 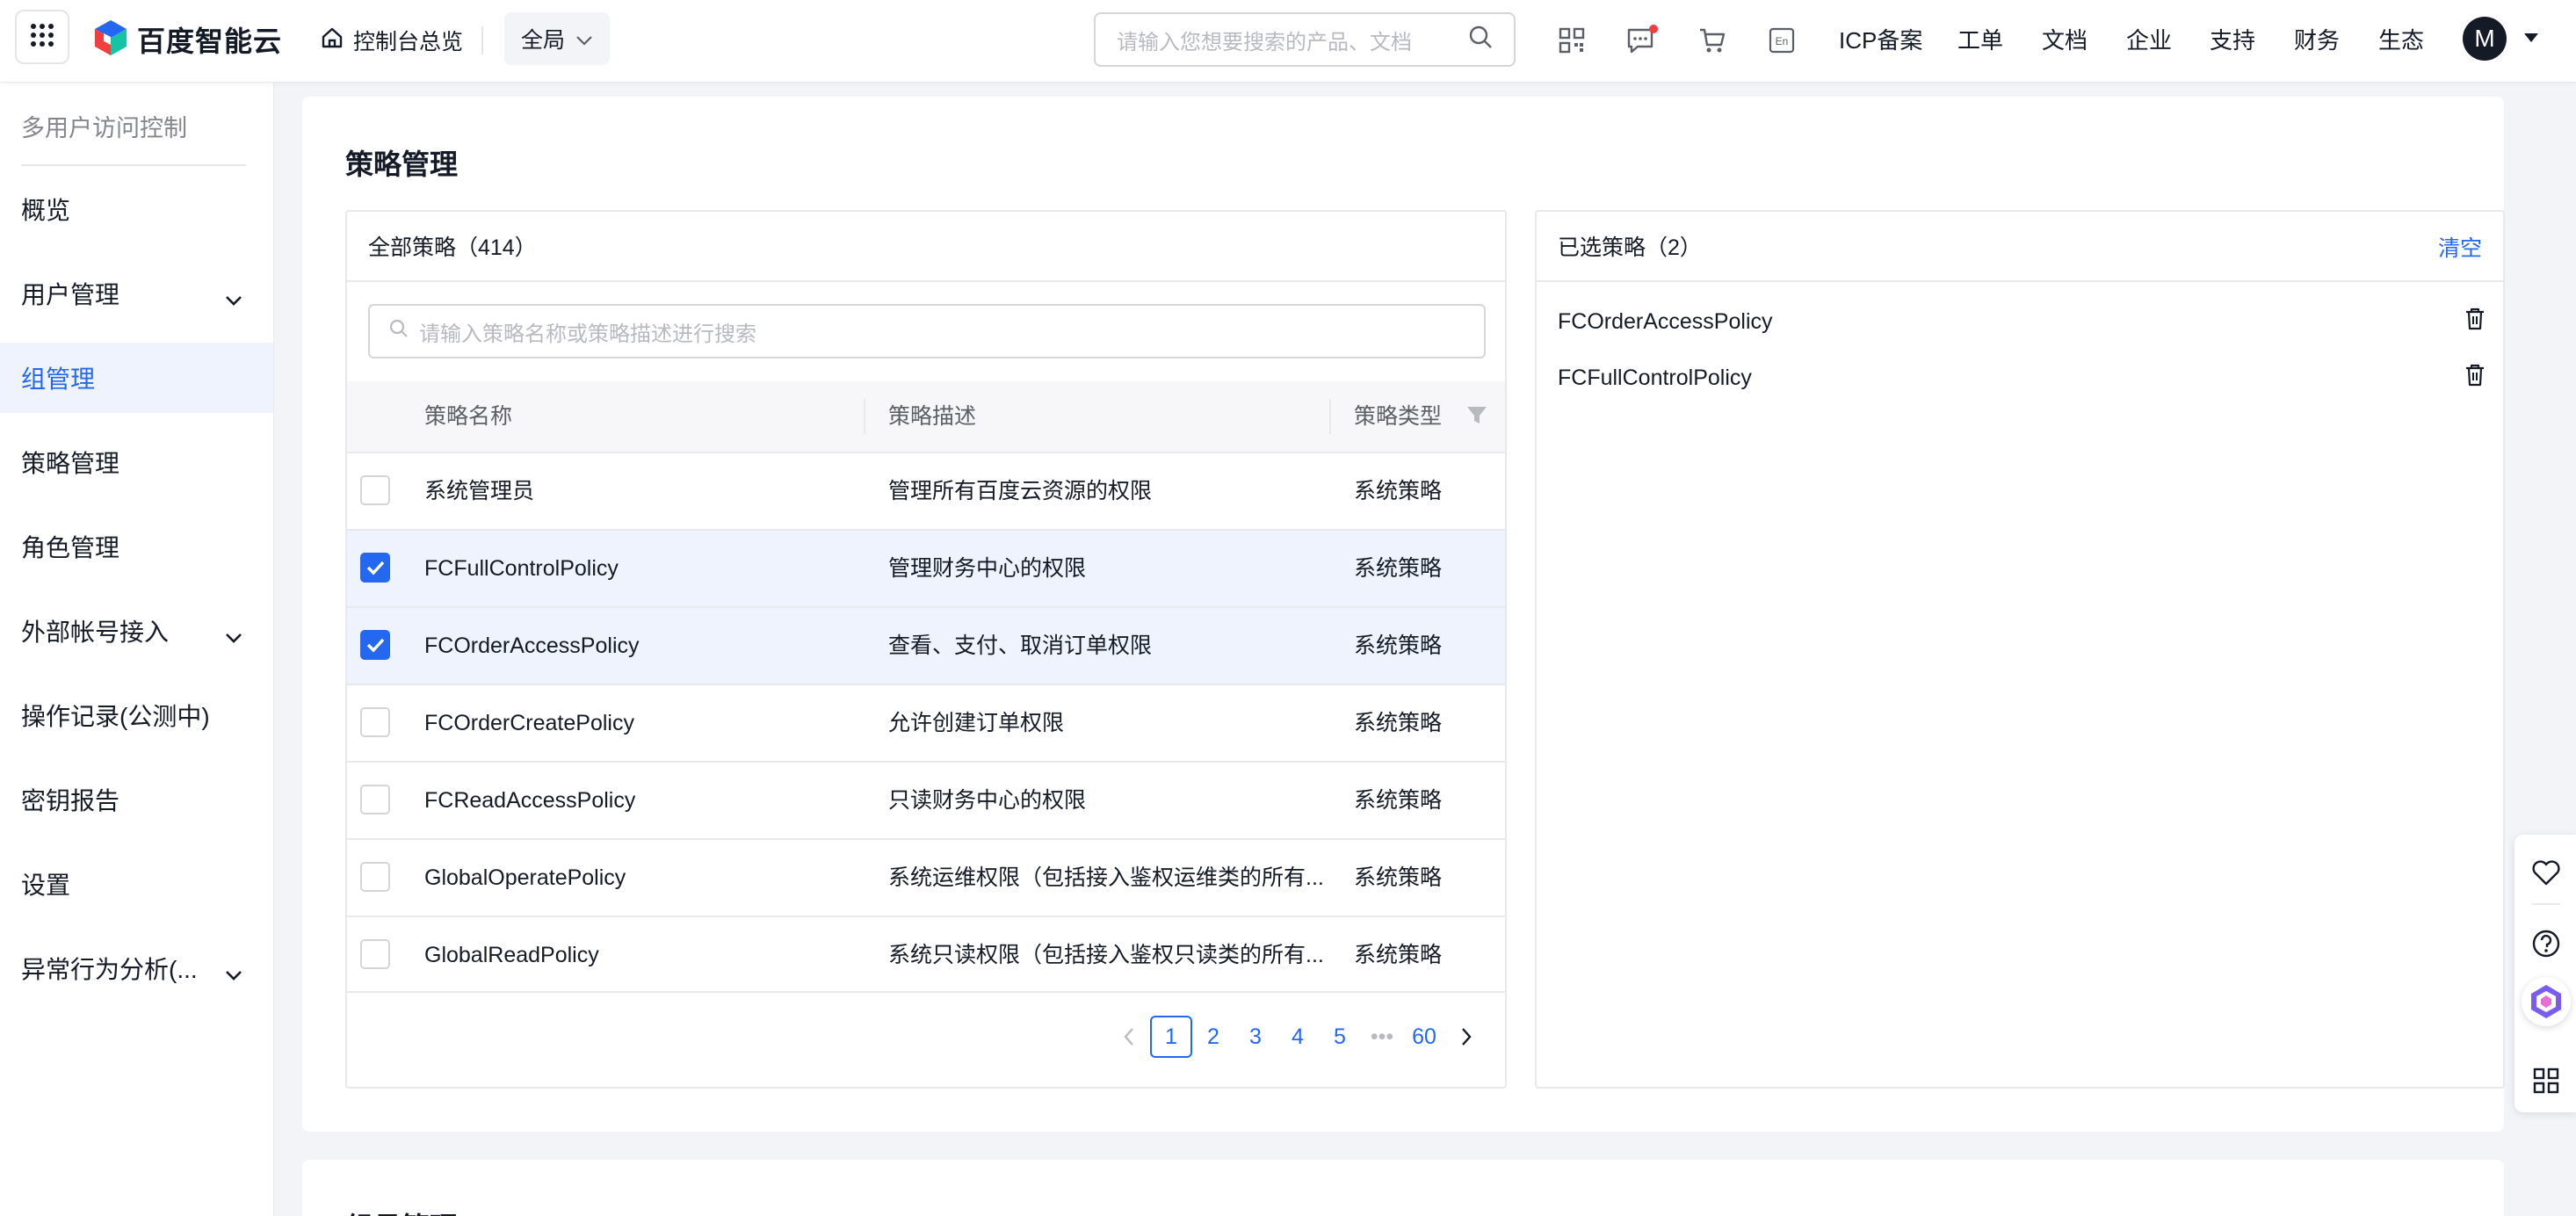 What do you see at coordinates (332, 40) in the screenshot?
I see `home-icon` at bounding box center [332, 40].